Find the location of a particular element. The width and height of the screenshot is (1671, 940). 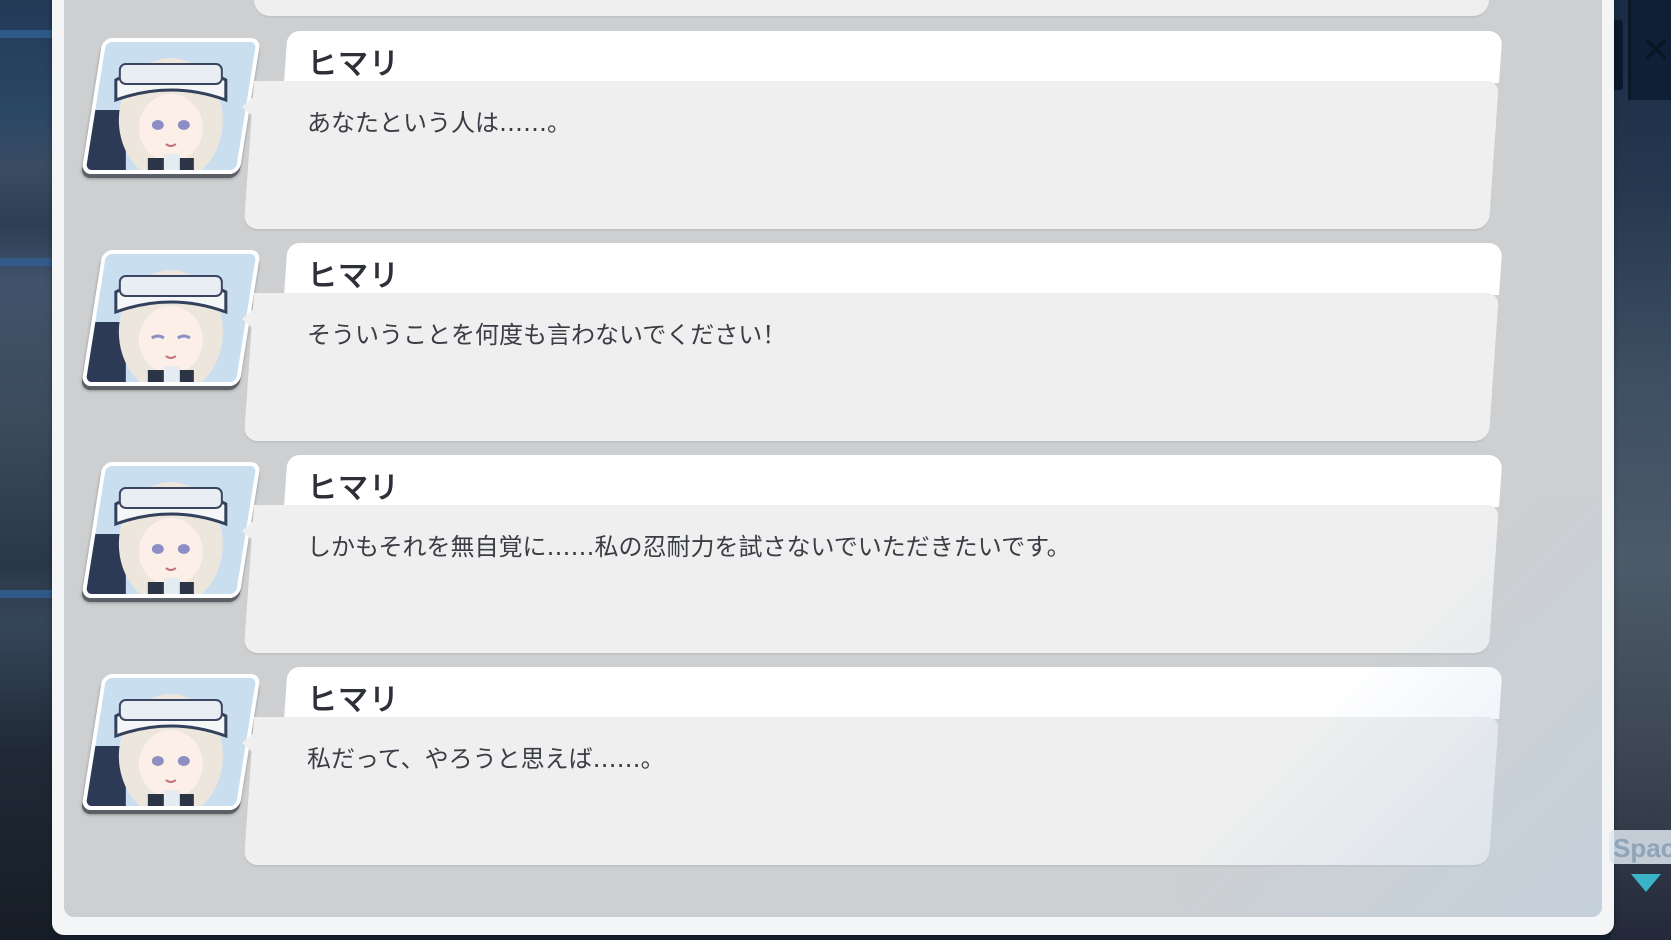

space-key-label: Spac is located at coordinates (1642, 848).